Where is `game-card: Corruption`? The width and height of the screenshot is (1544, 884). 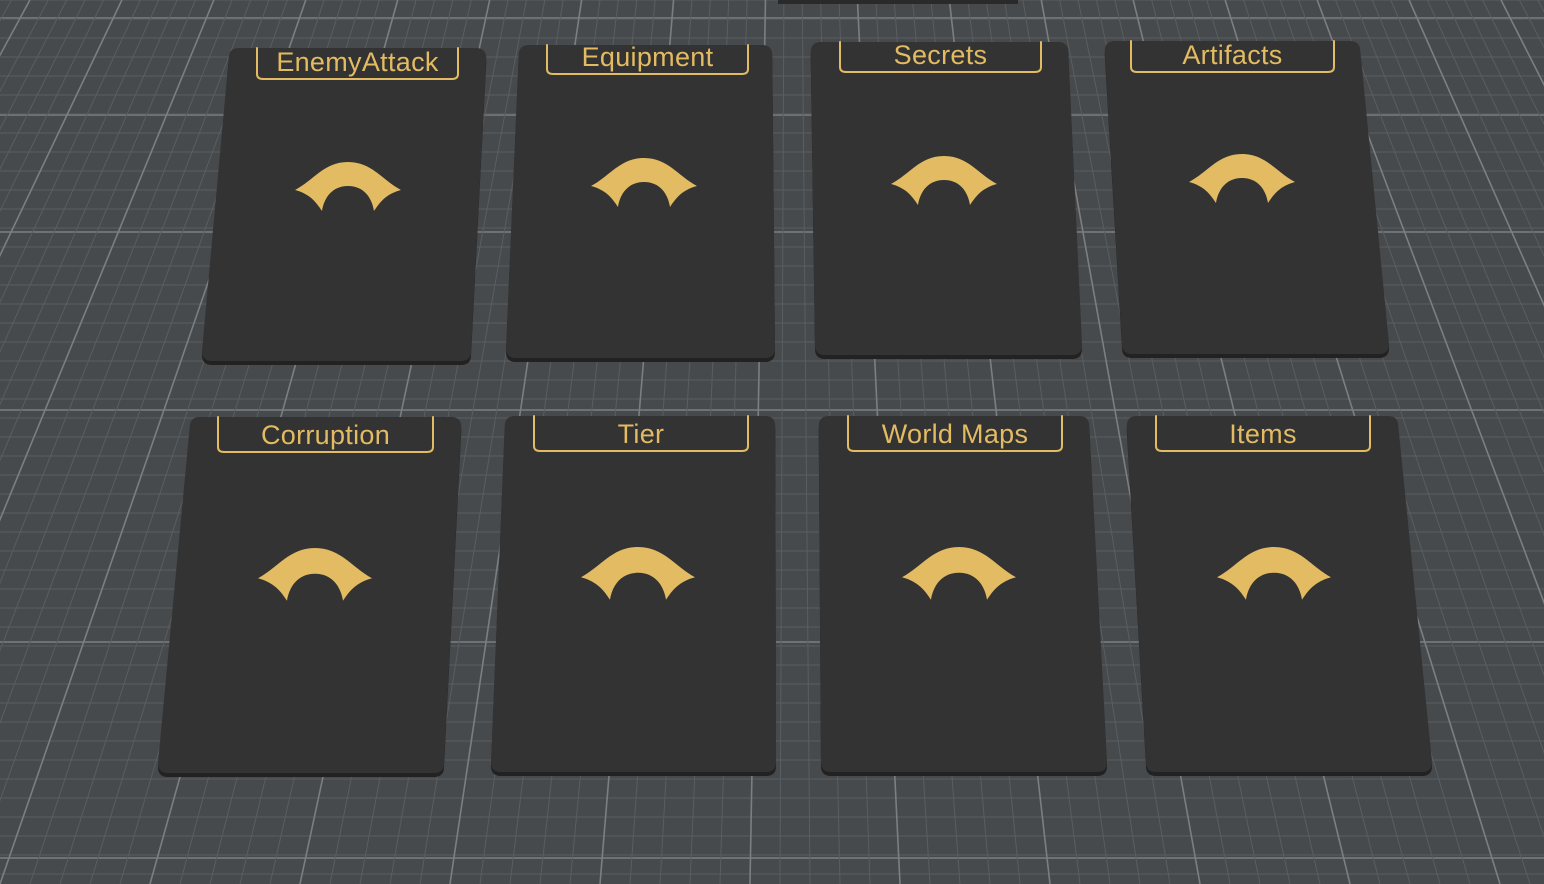
game-card: Corruption is located at coordinates (310, 596).